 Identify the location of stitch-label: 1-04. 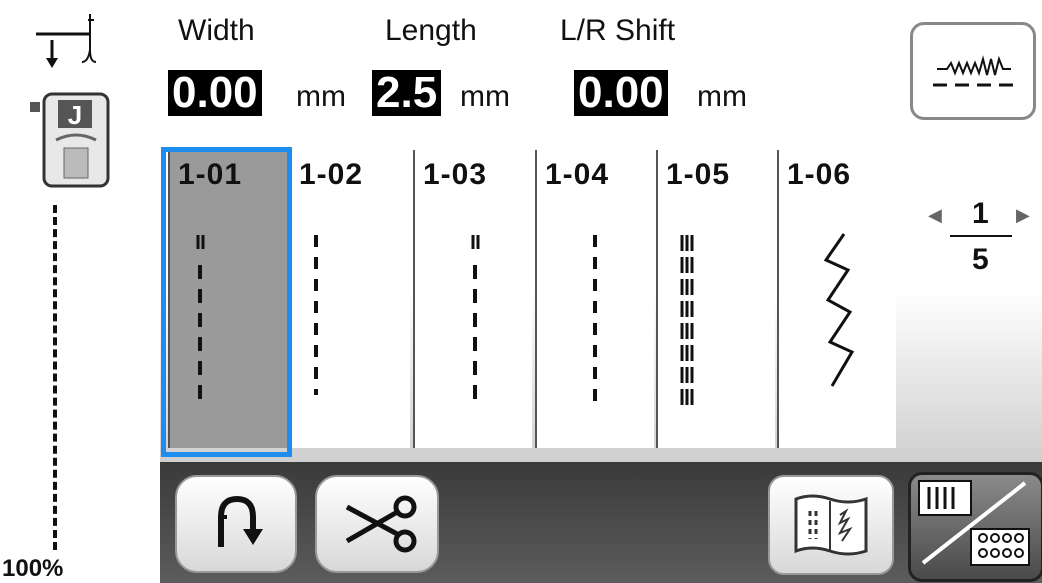
(577, 174).